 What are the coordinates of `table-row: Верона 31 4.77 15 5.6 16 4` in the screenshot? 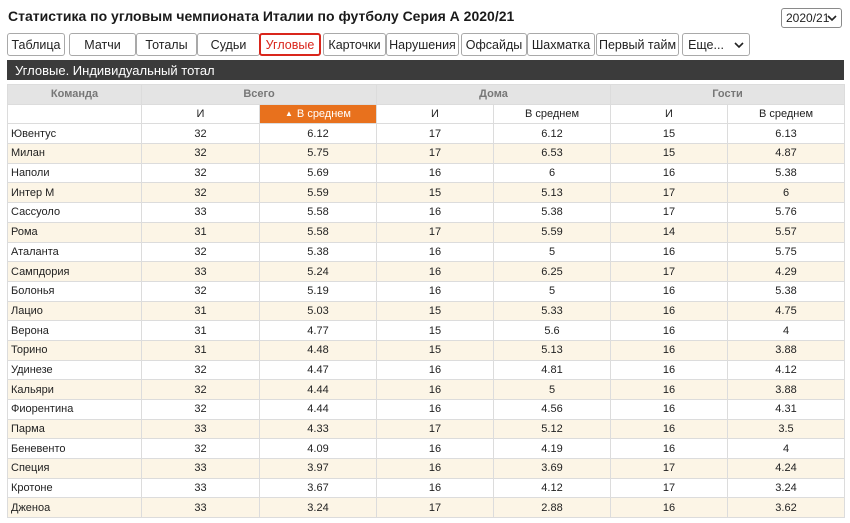 It's located at (426, 330).